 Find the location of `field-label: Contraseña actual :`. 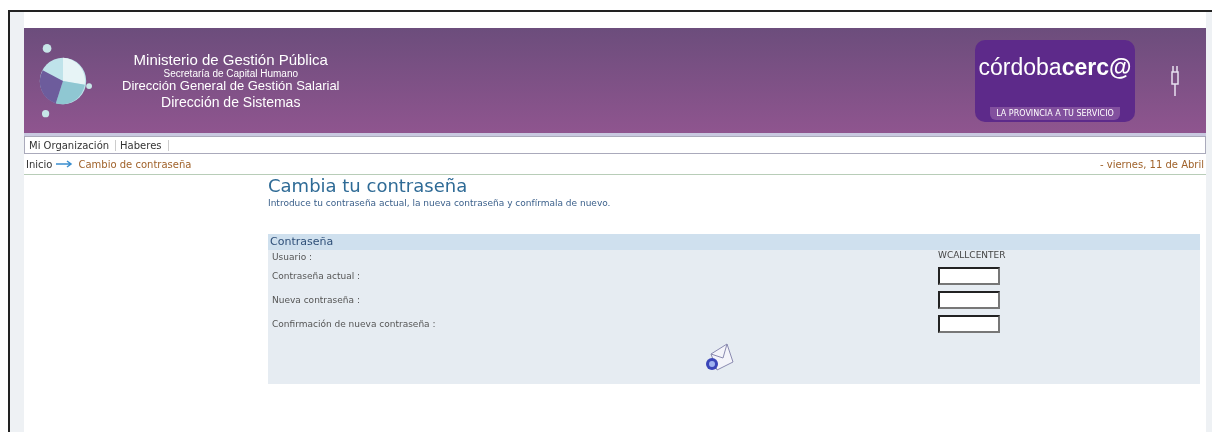

field-label: Contraseña actual : is located at coordinates (317, 276).